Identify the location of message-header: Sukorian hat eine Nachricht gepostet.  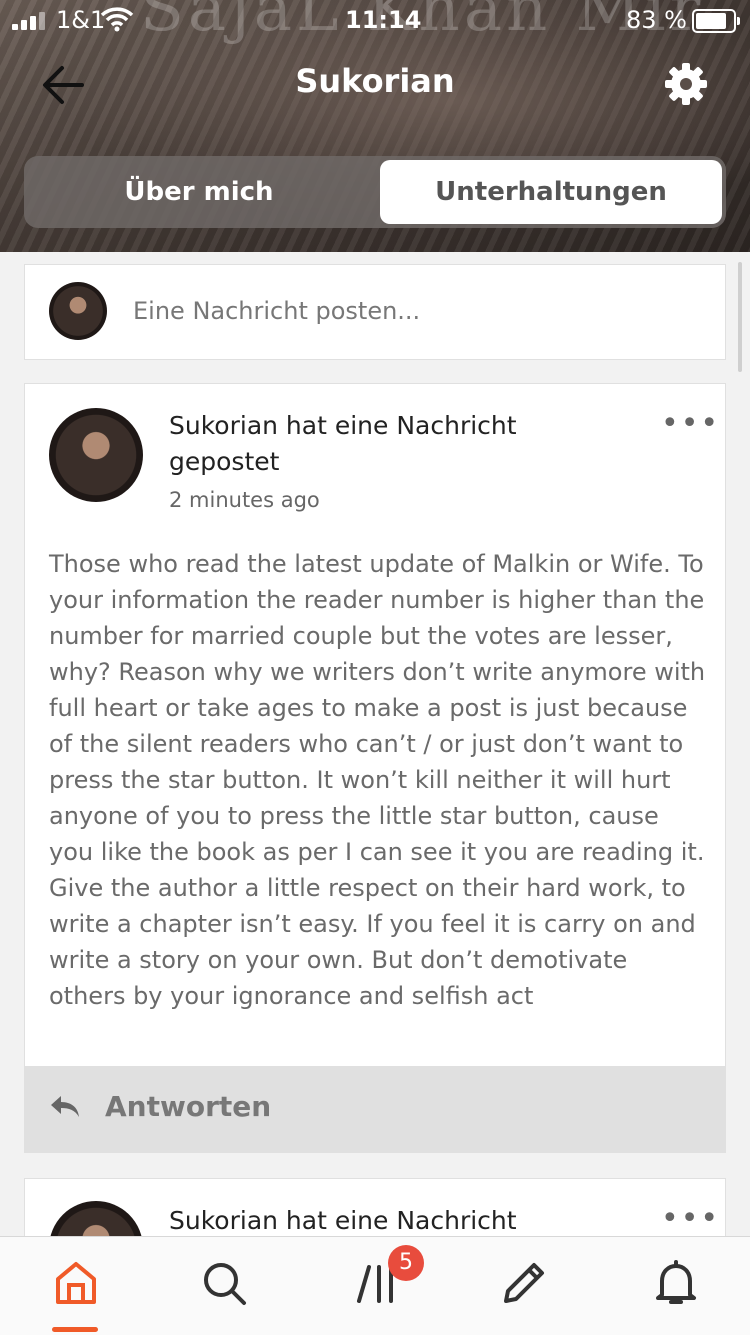
(343, 443).